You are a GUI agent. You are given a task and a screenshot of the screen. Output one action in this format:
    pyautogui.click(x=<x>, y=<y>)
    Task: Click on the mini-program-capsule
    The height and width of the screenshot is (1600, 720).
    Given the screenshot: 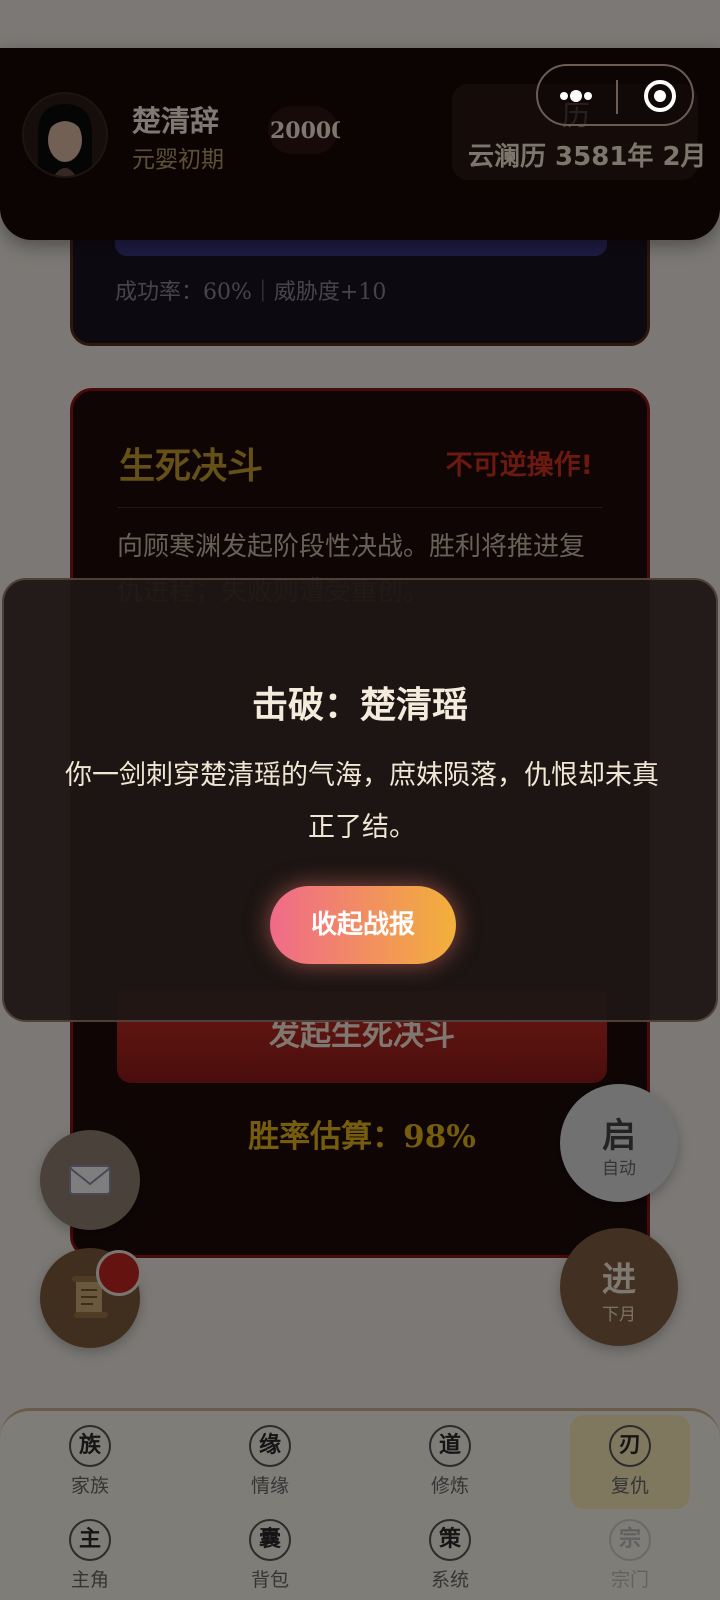 What is the action you would take?
    pyautogui.click(x=615, y=95)
    